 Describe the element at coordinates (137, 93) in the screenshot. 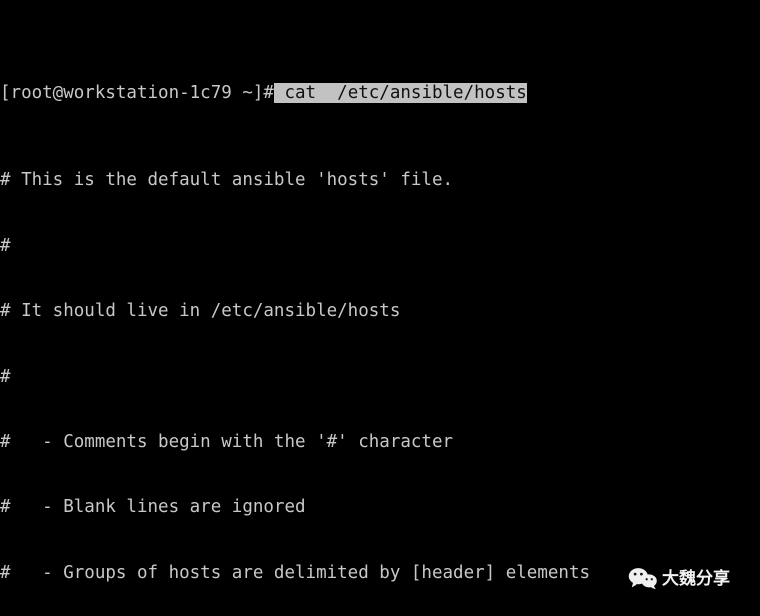

I see `shell-prompt: [root@workstation-1c79 ~]#` at that location.